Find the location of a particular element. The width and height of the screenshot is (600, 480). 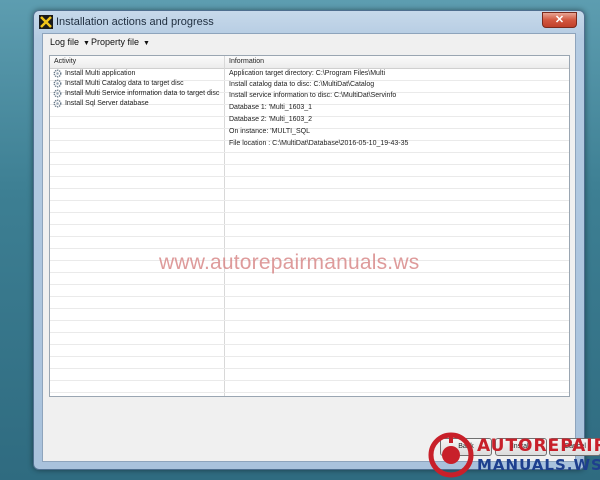

column-header-activity: Activity is located at coordinates (65, 61).